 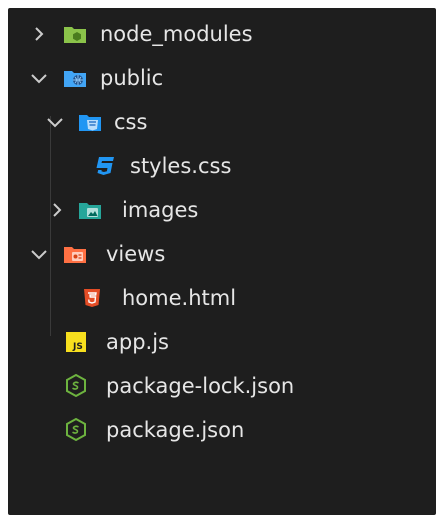 I want to click on tree-item-public: public, so click(x=222, y=78).